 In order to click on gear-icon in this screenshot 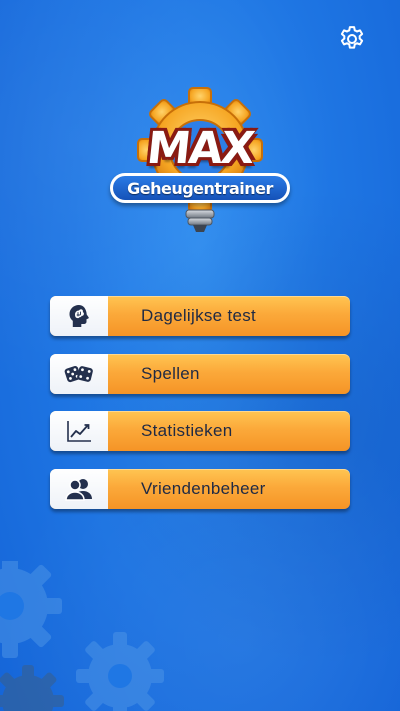, I will do `click(352, 37)`.